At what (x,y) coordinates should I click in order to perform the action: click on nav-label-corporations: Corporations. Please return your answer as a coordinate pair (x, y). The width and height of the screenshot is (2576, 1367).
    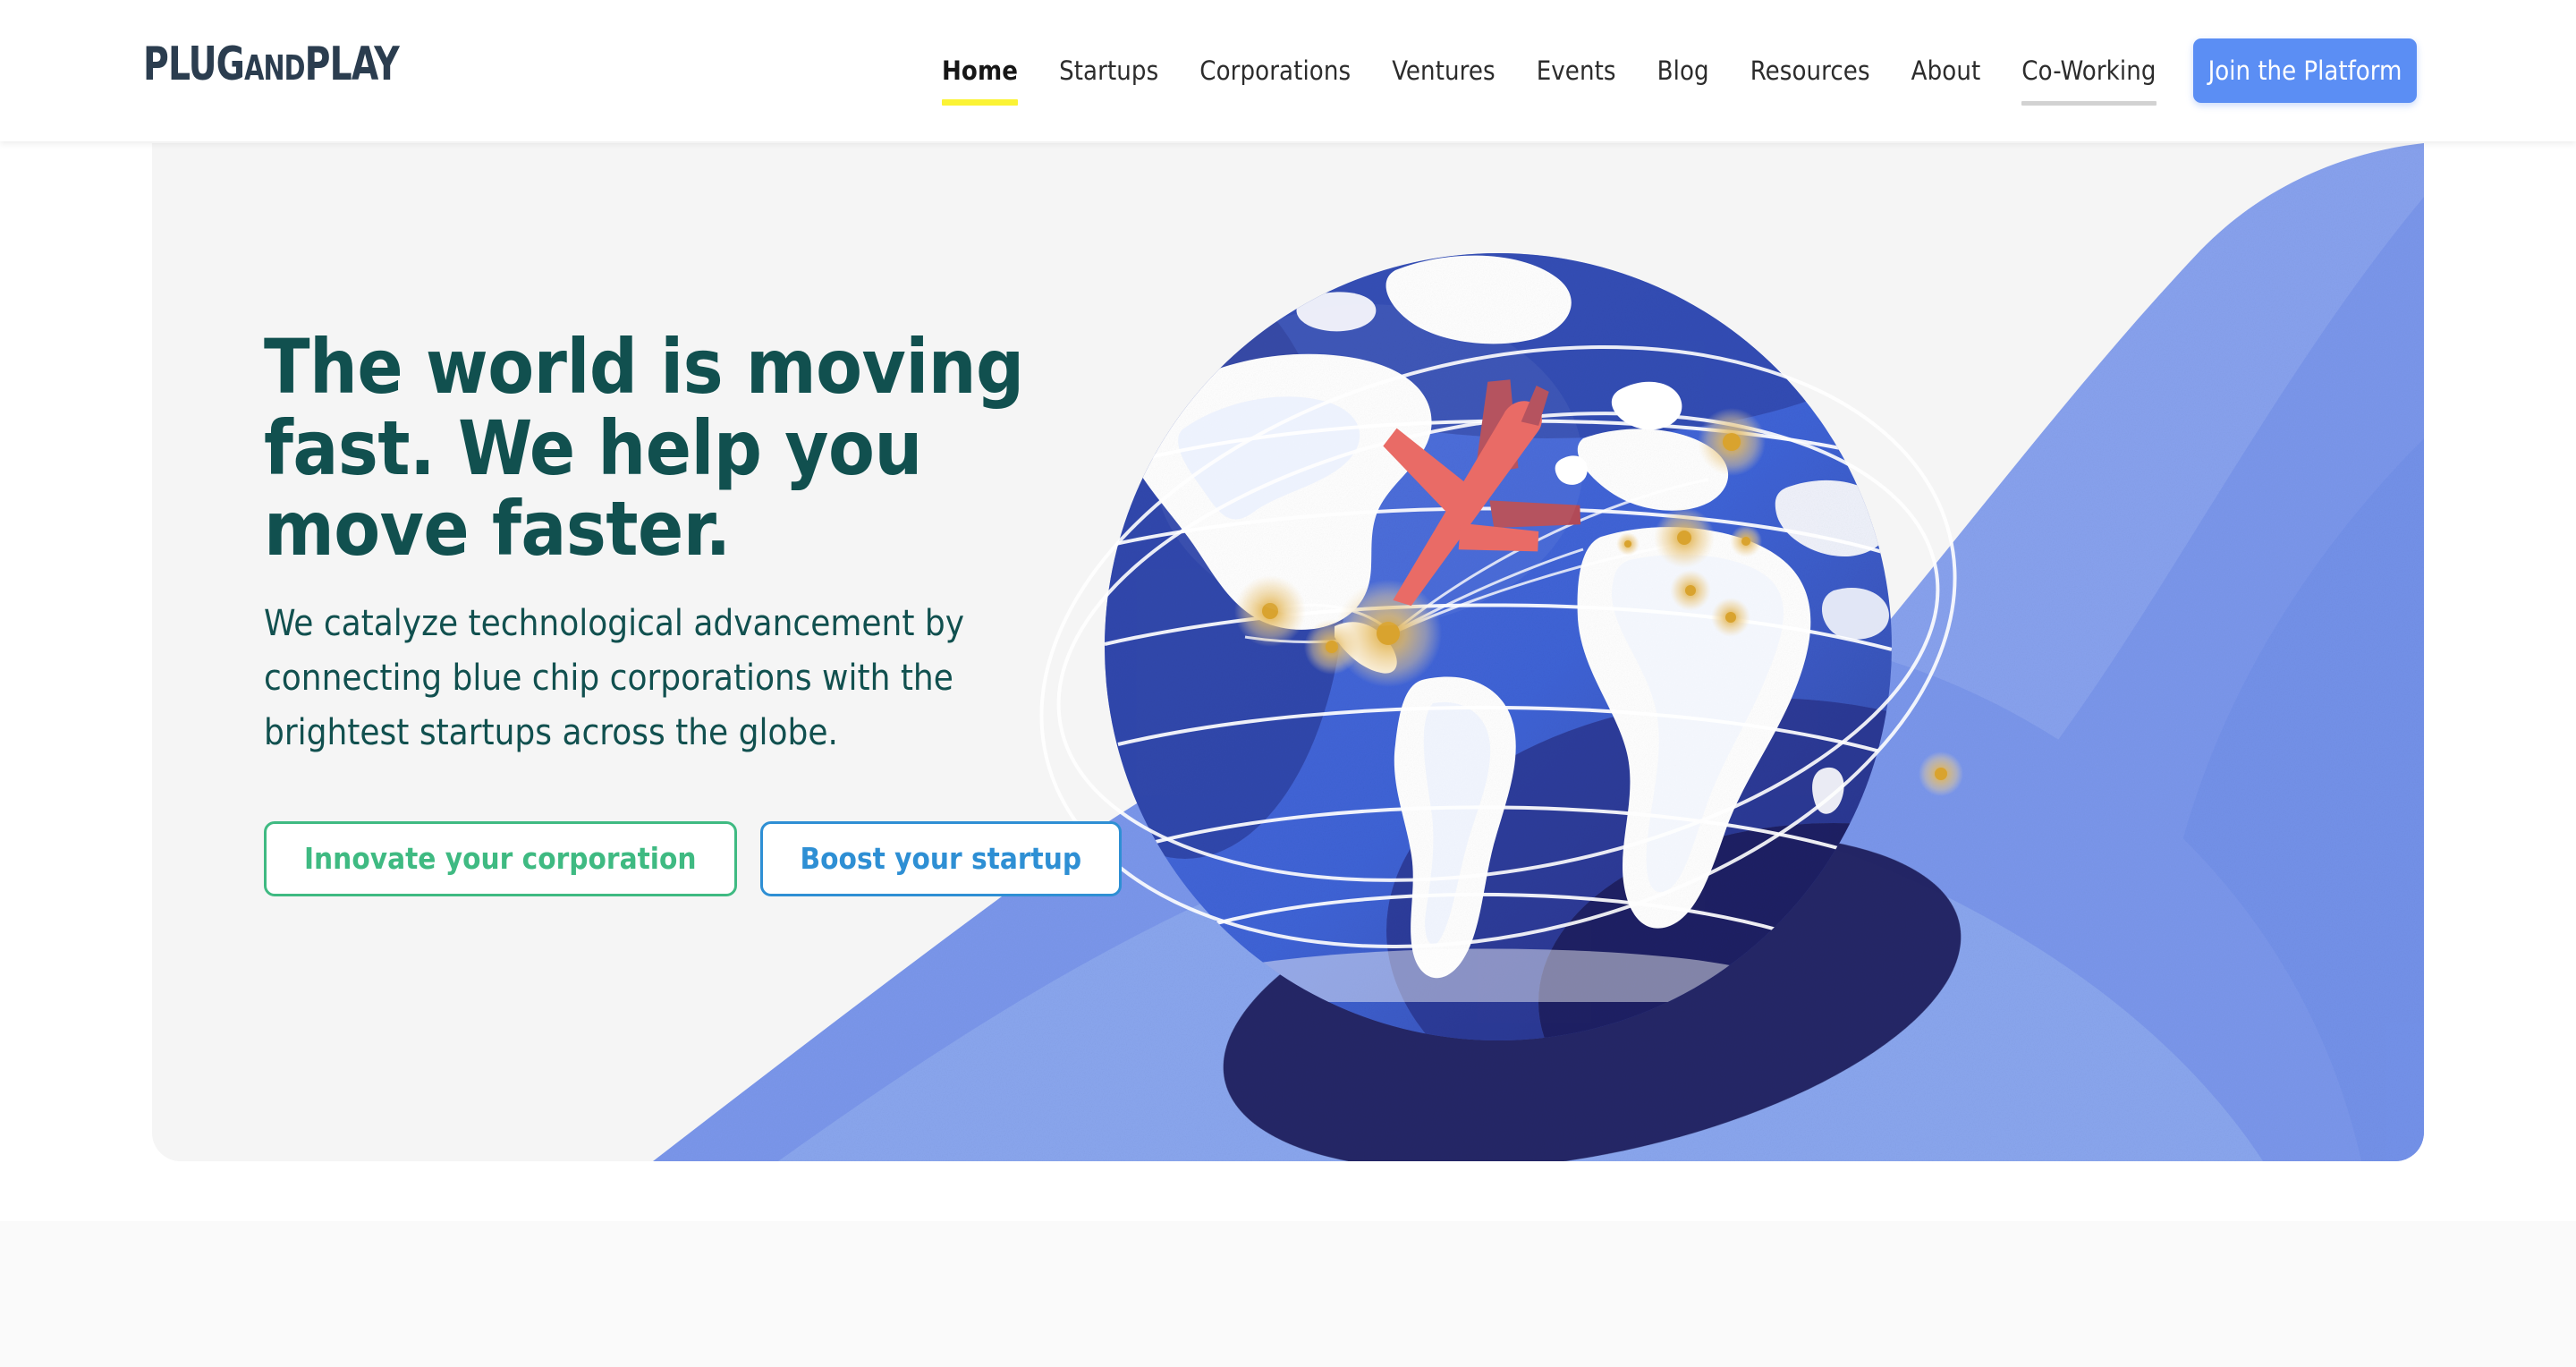
    Looking at the image, I should click on (1275, 70).